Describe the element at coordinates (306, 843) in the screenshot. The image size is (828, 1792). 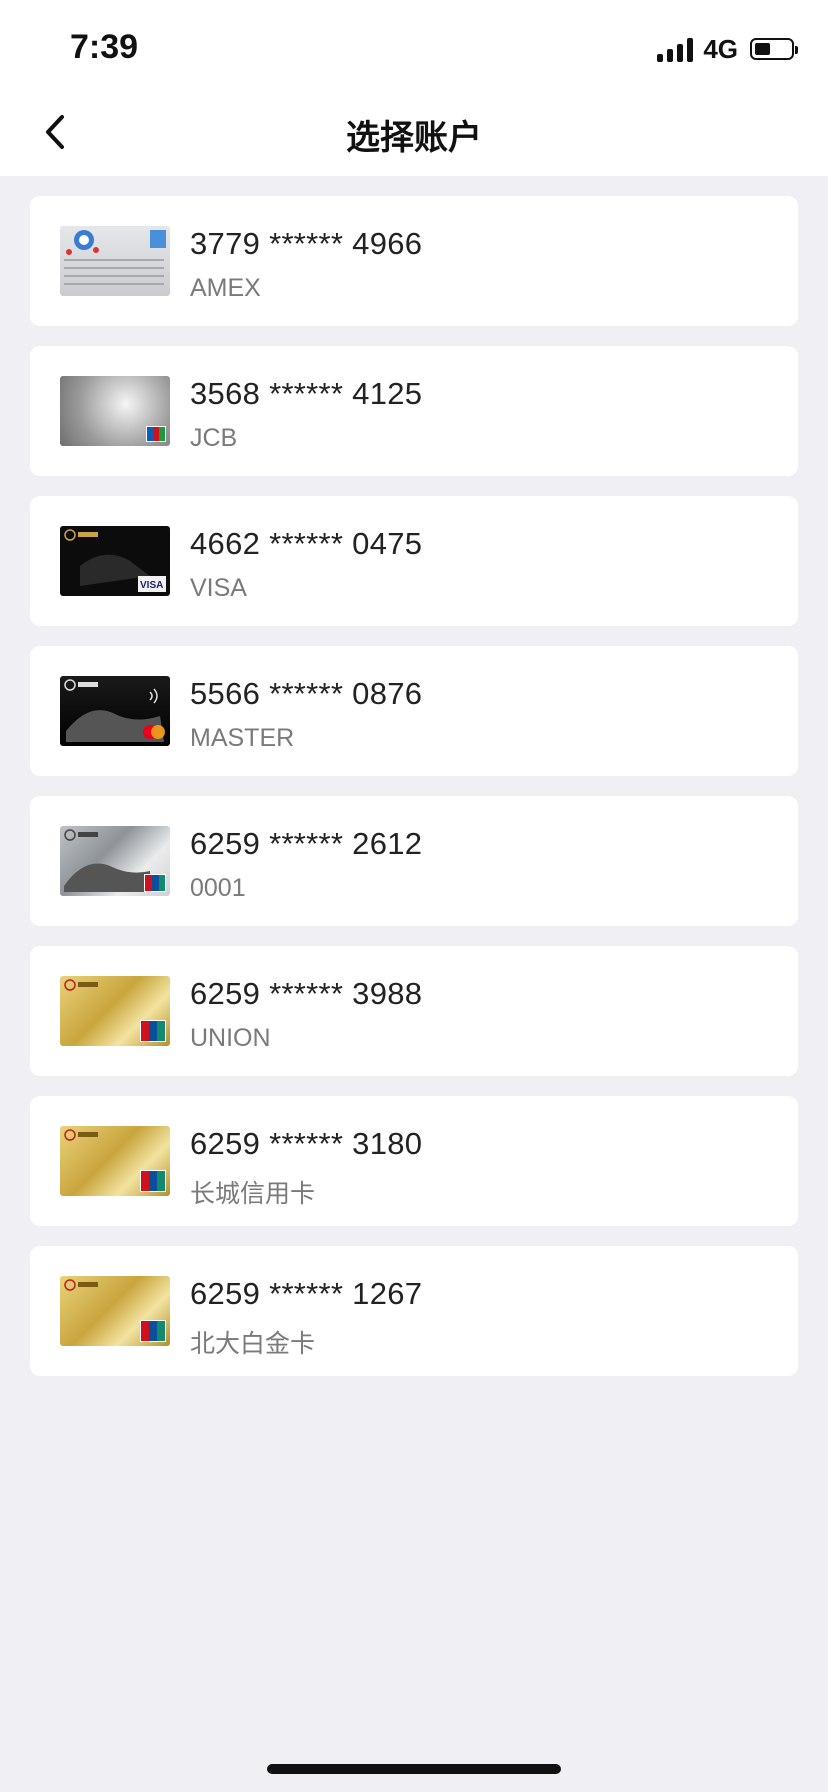
I see `card-number: 6259 ****** 2612` at that location.